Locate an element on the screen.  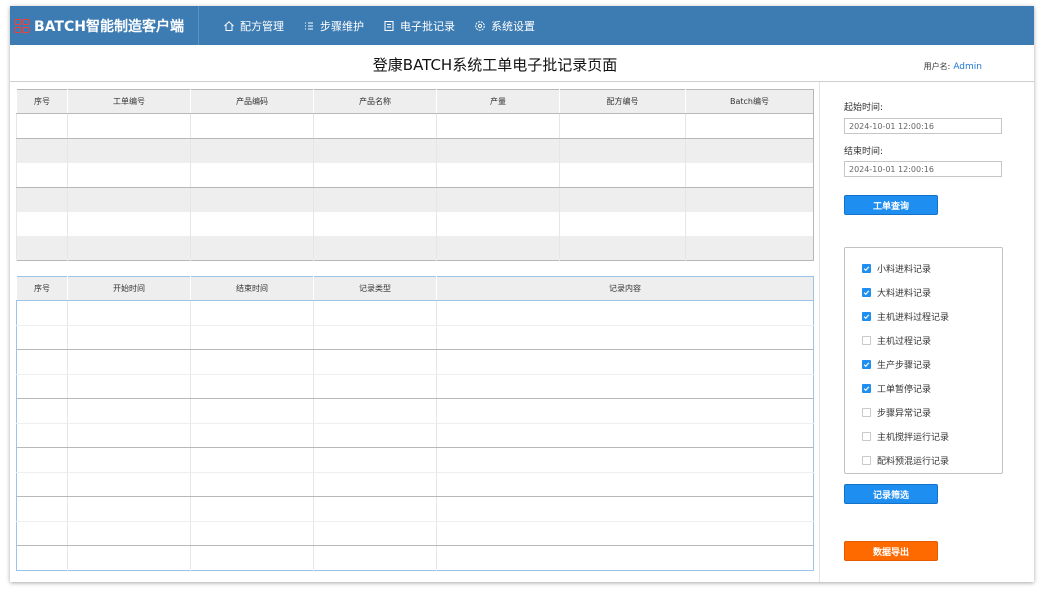
filter-item: 步骤异常记录 is located at coordinates (923, 412).